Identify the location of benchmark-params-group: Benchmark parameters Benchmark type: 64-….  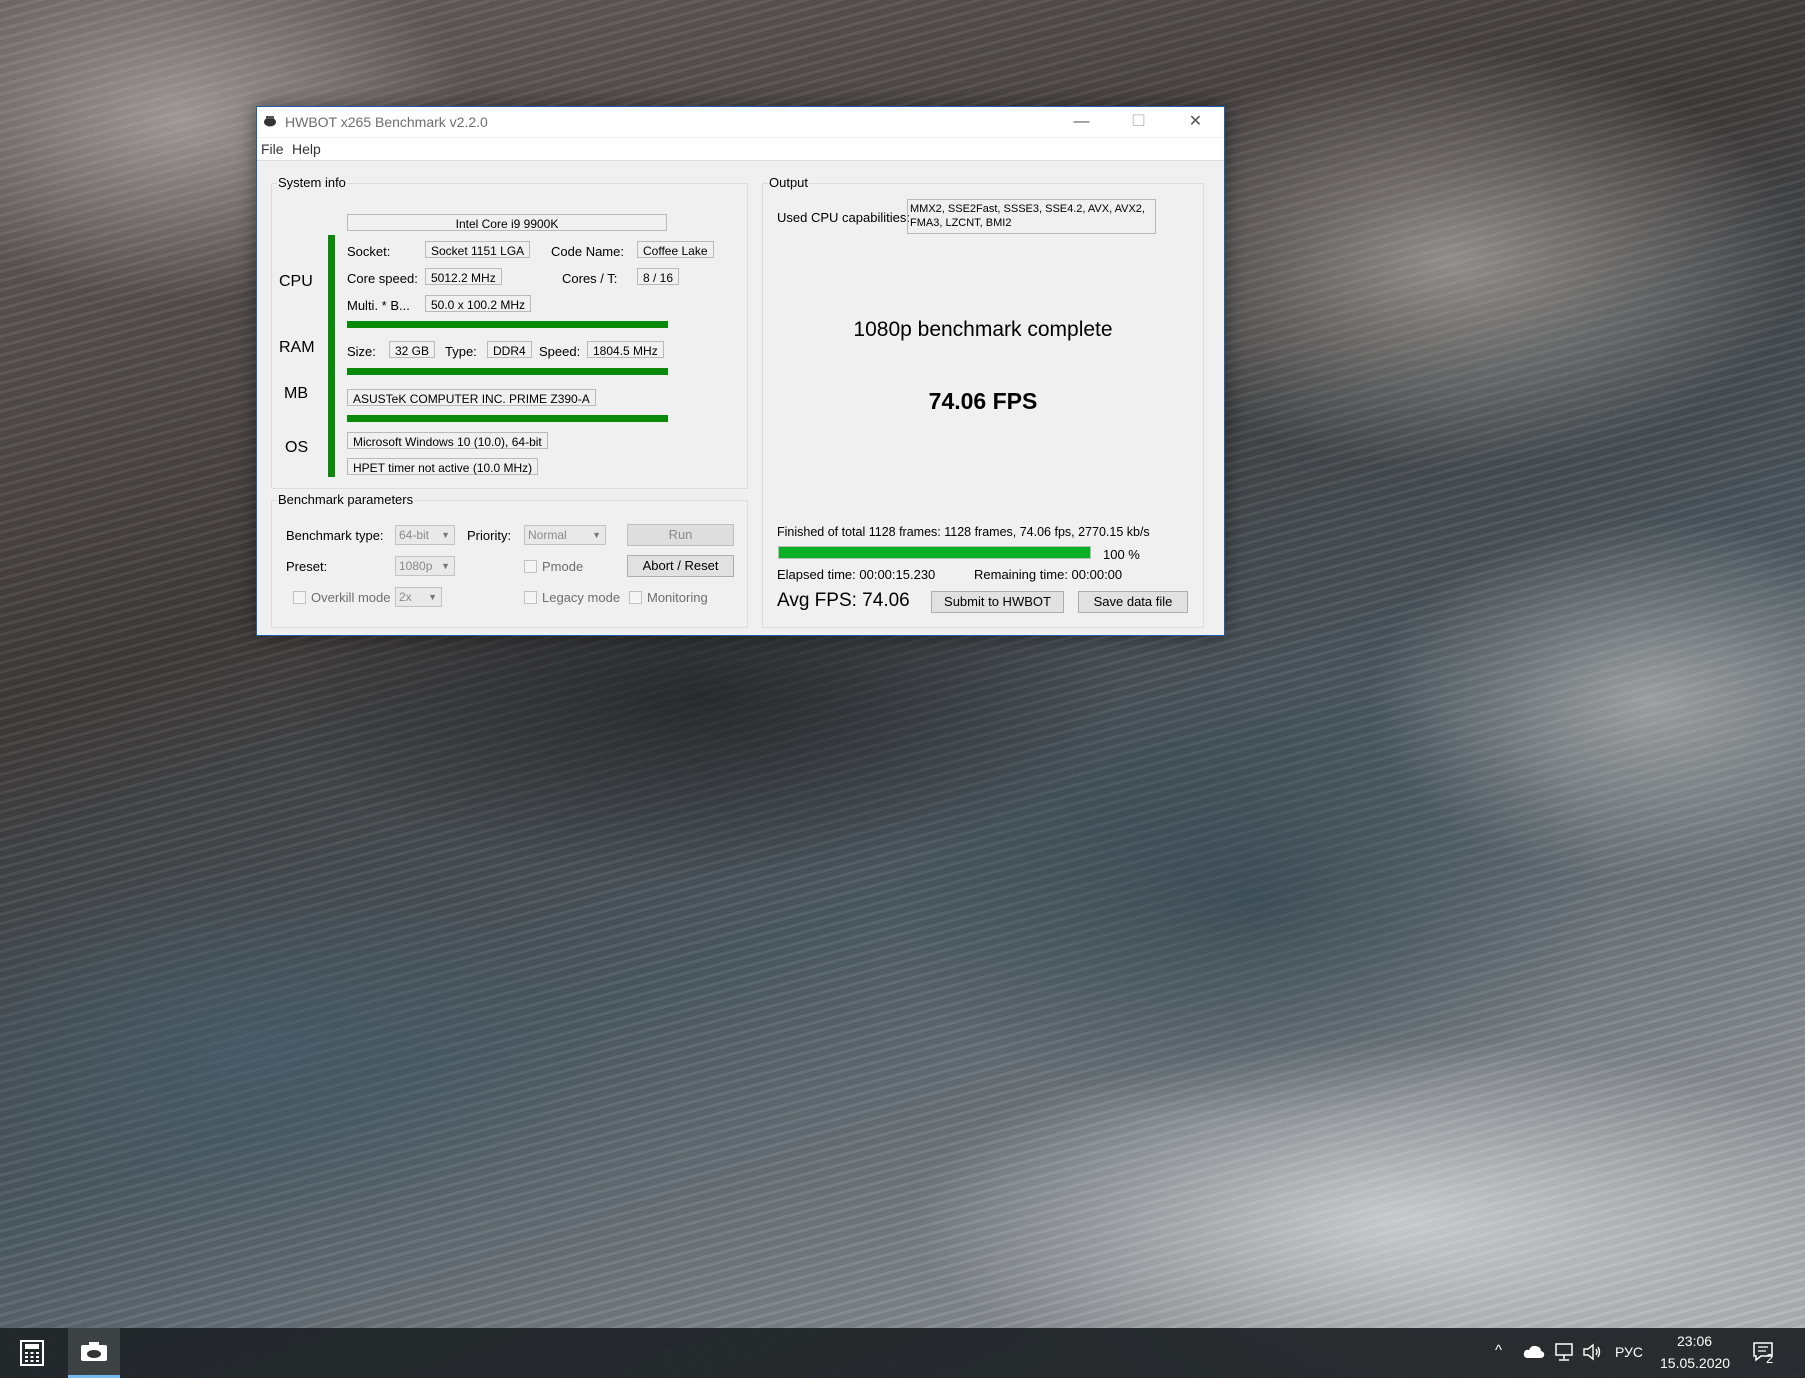
(509, 560).